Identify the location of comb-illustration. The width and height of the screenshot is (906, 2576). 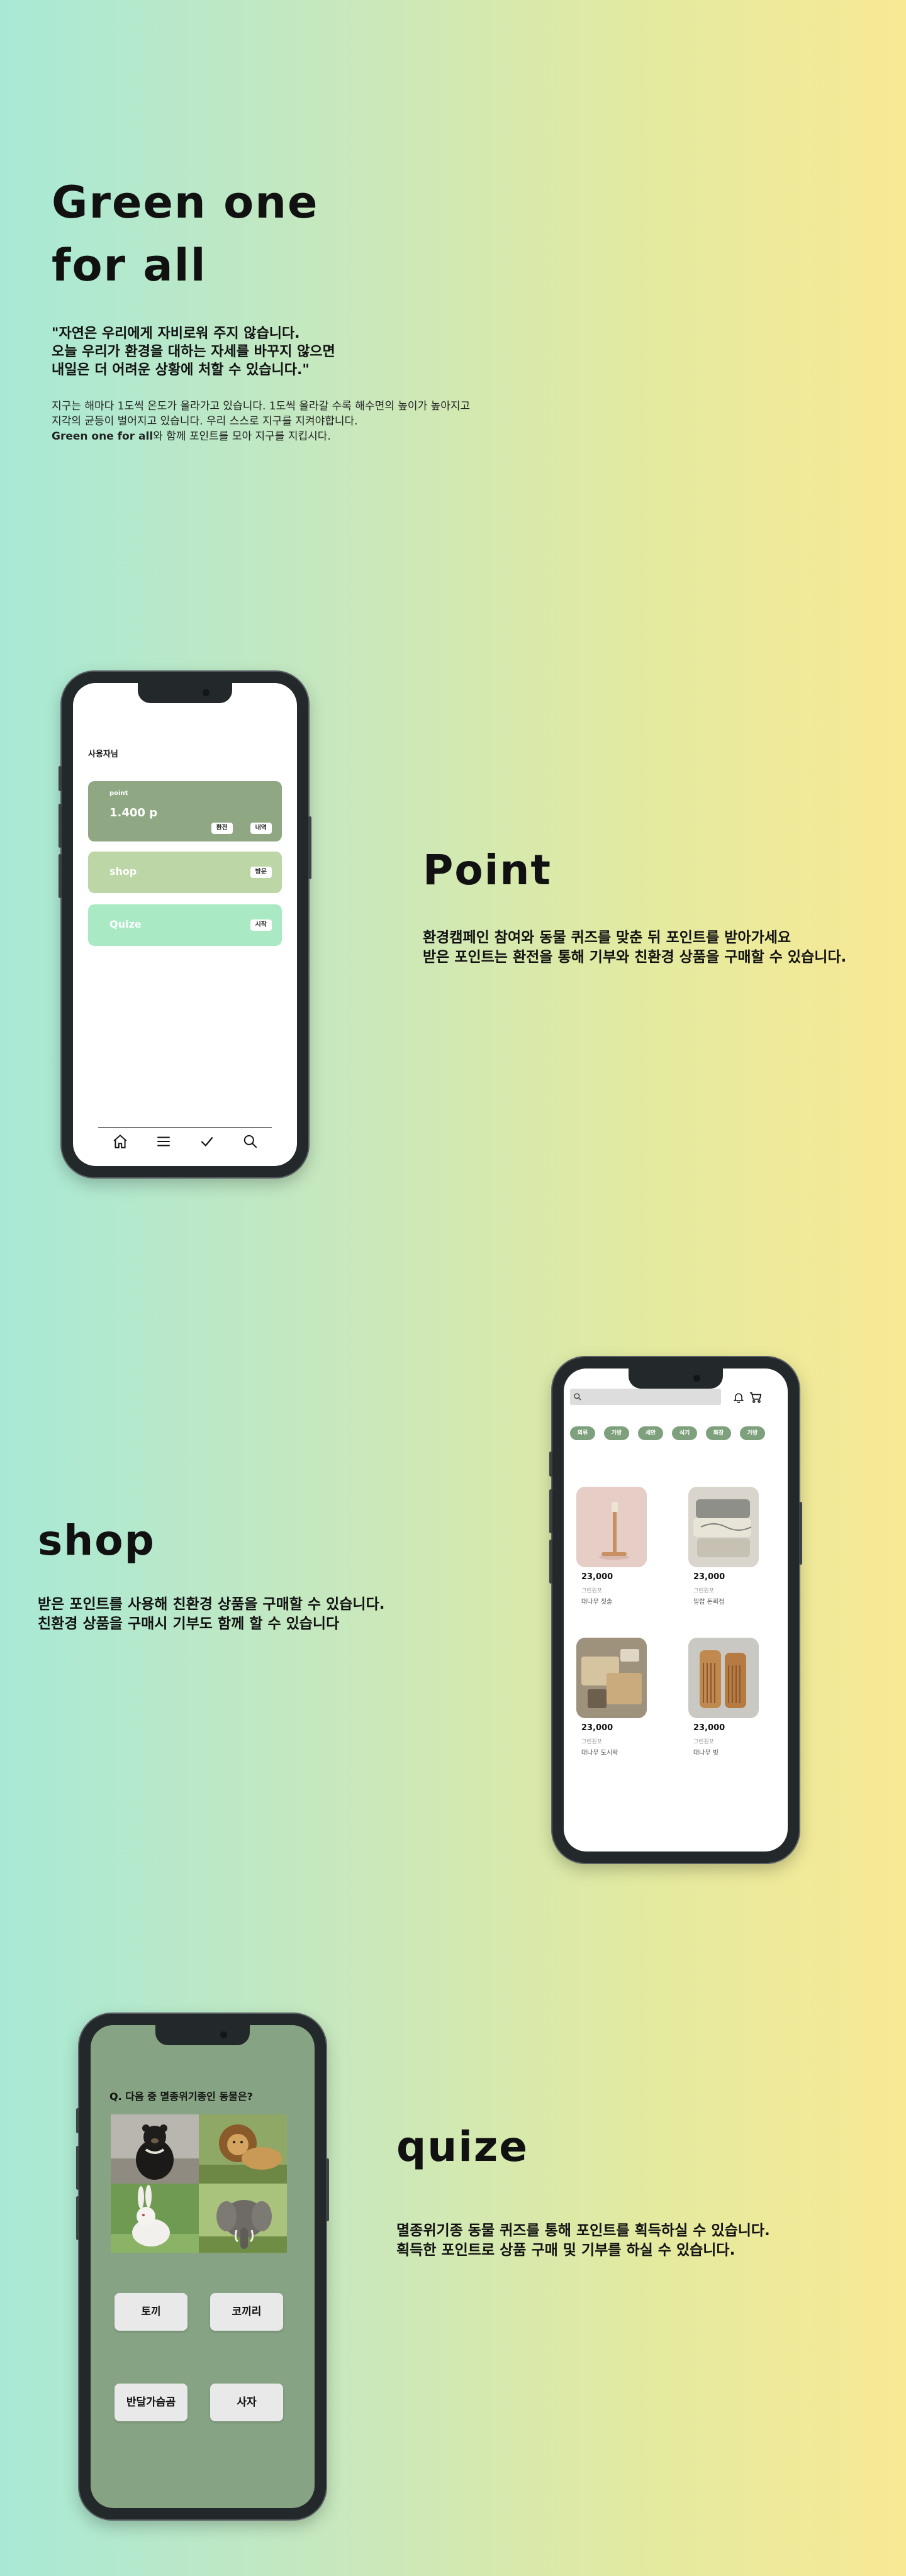
(723, 1678).